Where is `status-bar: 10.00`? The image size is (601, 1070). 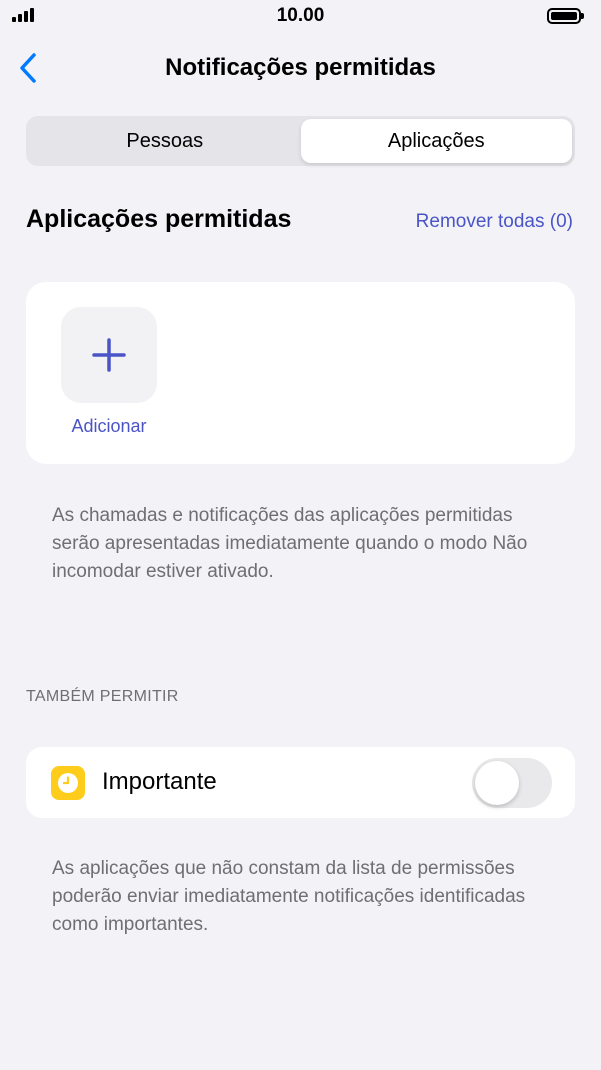
status-bar: 10.00 is located at coordinates (300, 17).